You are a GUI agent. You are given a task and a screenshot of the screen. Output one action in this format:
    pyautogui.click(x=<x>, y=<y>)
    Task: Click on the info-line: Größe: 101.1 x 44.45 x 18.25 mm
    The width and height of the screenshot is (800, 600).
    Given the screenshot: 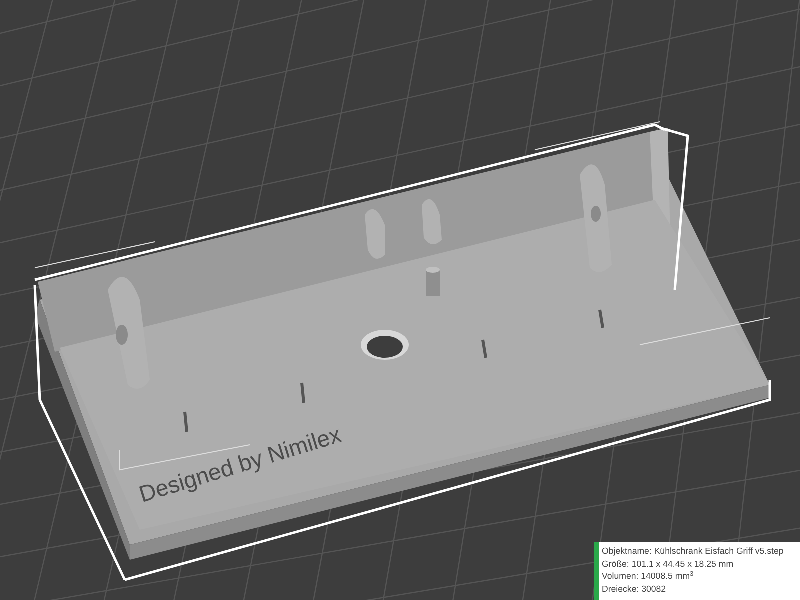 What is the action you would take?
    pyautogui.click(x=668, y=564)
    